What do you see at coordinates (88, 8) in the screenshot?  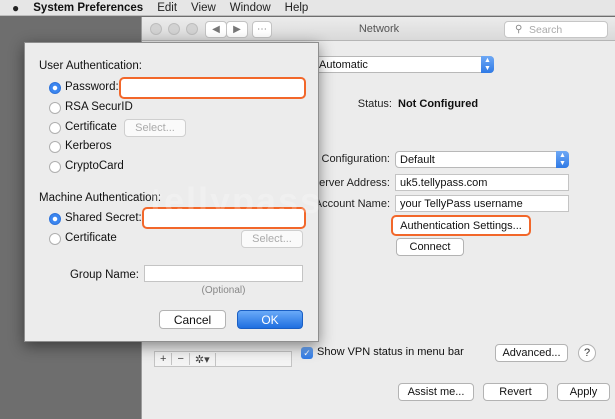 I see `menu-app-name: System Preferences` at bounding box center [88, 8].